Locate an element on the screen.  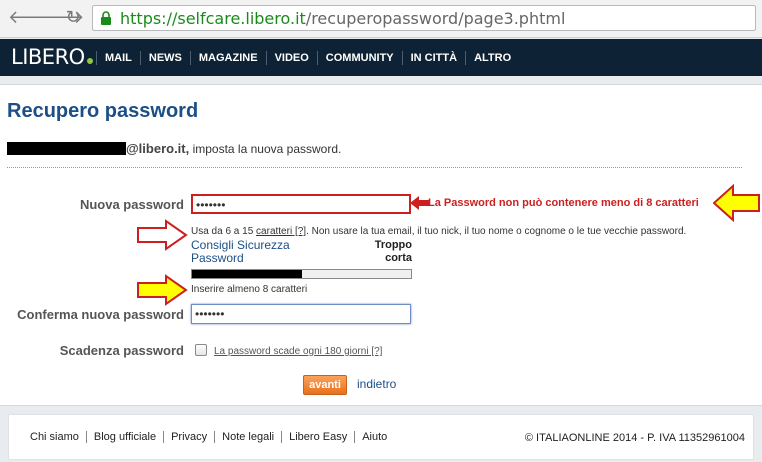
expiry-checkbox is located at coordinates (201, 350).